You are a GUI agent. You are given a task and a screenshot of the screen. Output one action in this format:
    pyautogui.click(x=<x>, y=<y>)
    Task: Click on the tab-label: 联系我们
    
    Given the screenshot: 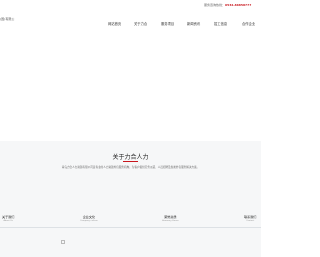 What is the action you would take?
    pyautogui.click(x=250, y=217)
    